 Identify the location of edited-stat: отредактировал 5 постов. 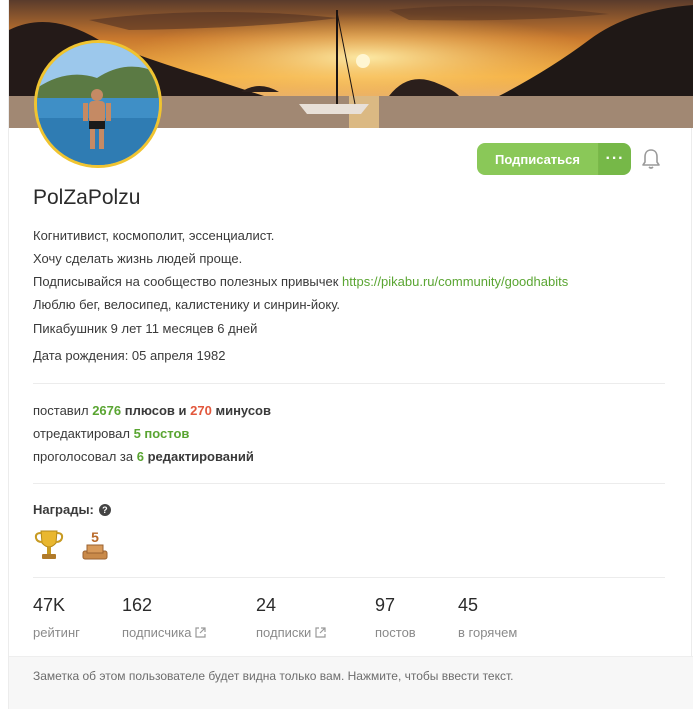
(152, 433).